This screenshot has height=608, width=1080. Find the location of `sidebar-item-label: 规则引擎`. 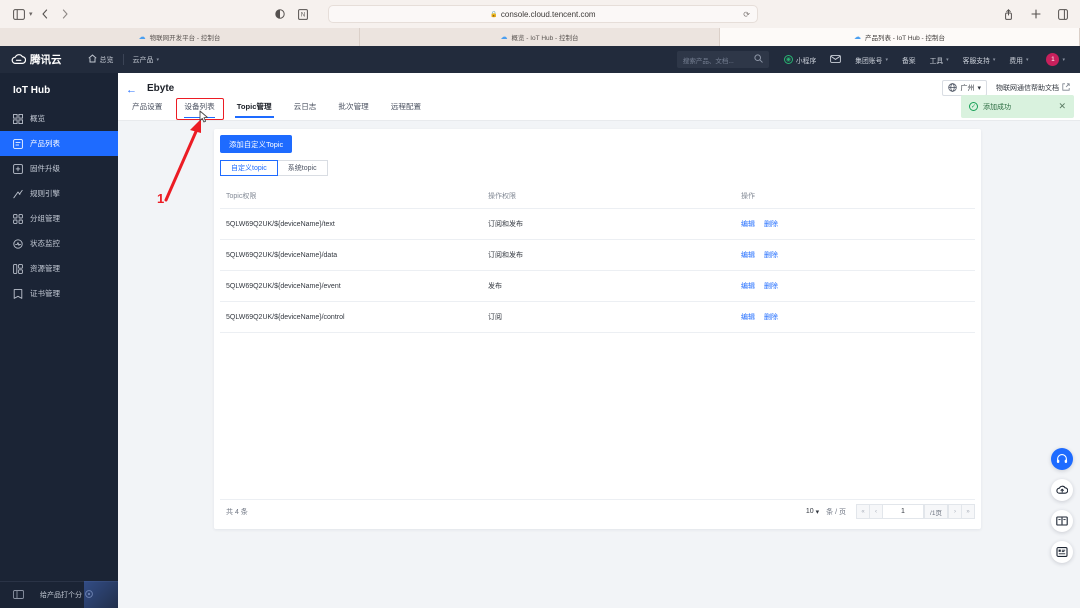

sidebar-item-label: 规则引擎 is located at coordinates (45, 193).